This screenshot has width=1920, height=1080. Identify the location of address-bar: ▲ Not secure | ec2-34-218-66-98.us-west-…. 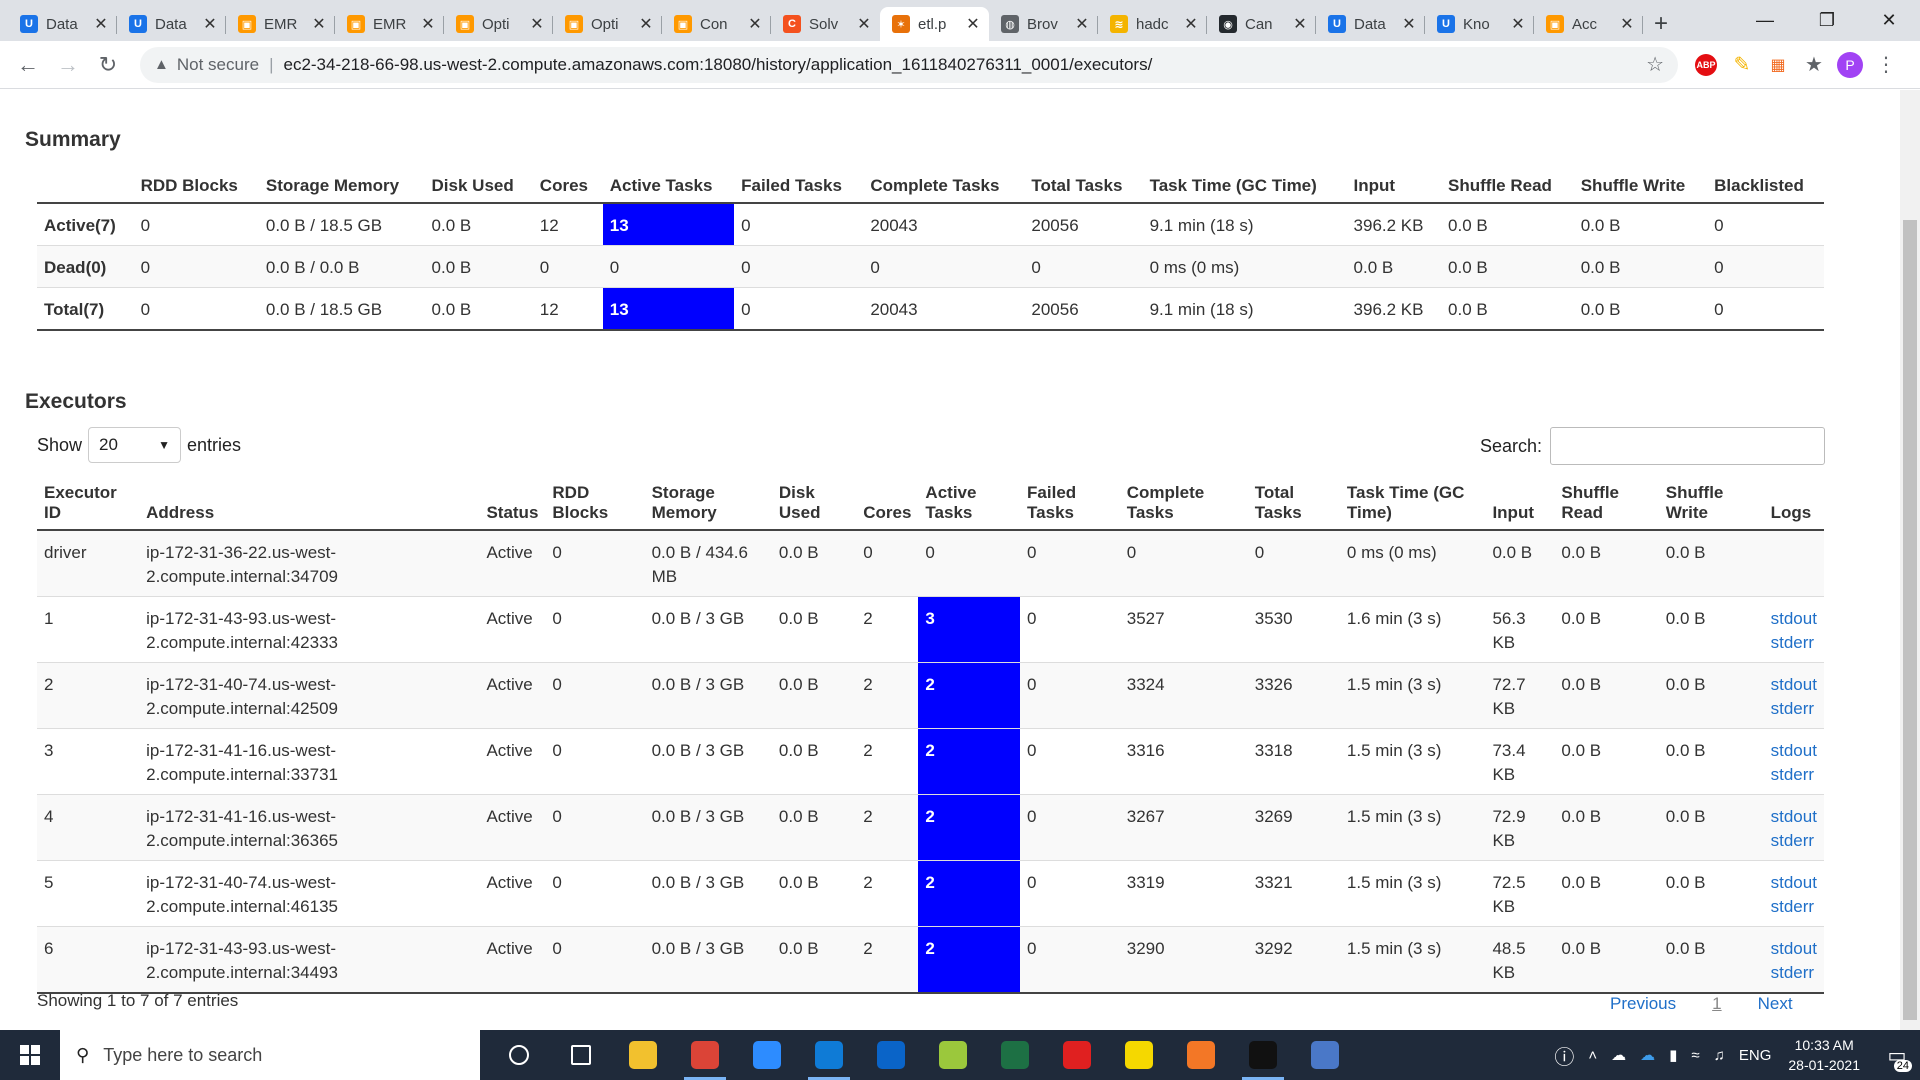
(909, 64).